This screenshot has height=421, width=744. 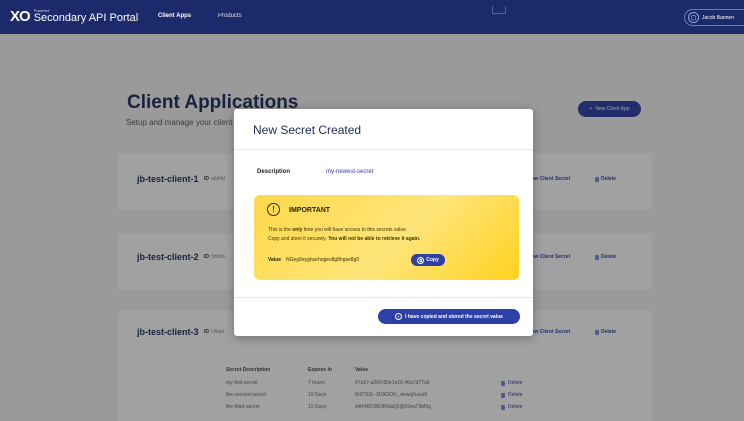 What do you see at coordinates (310, 210) in the screenshot?
I see `important-title: IMPORTANT` at bounding box center [310, 210].